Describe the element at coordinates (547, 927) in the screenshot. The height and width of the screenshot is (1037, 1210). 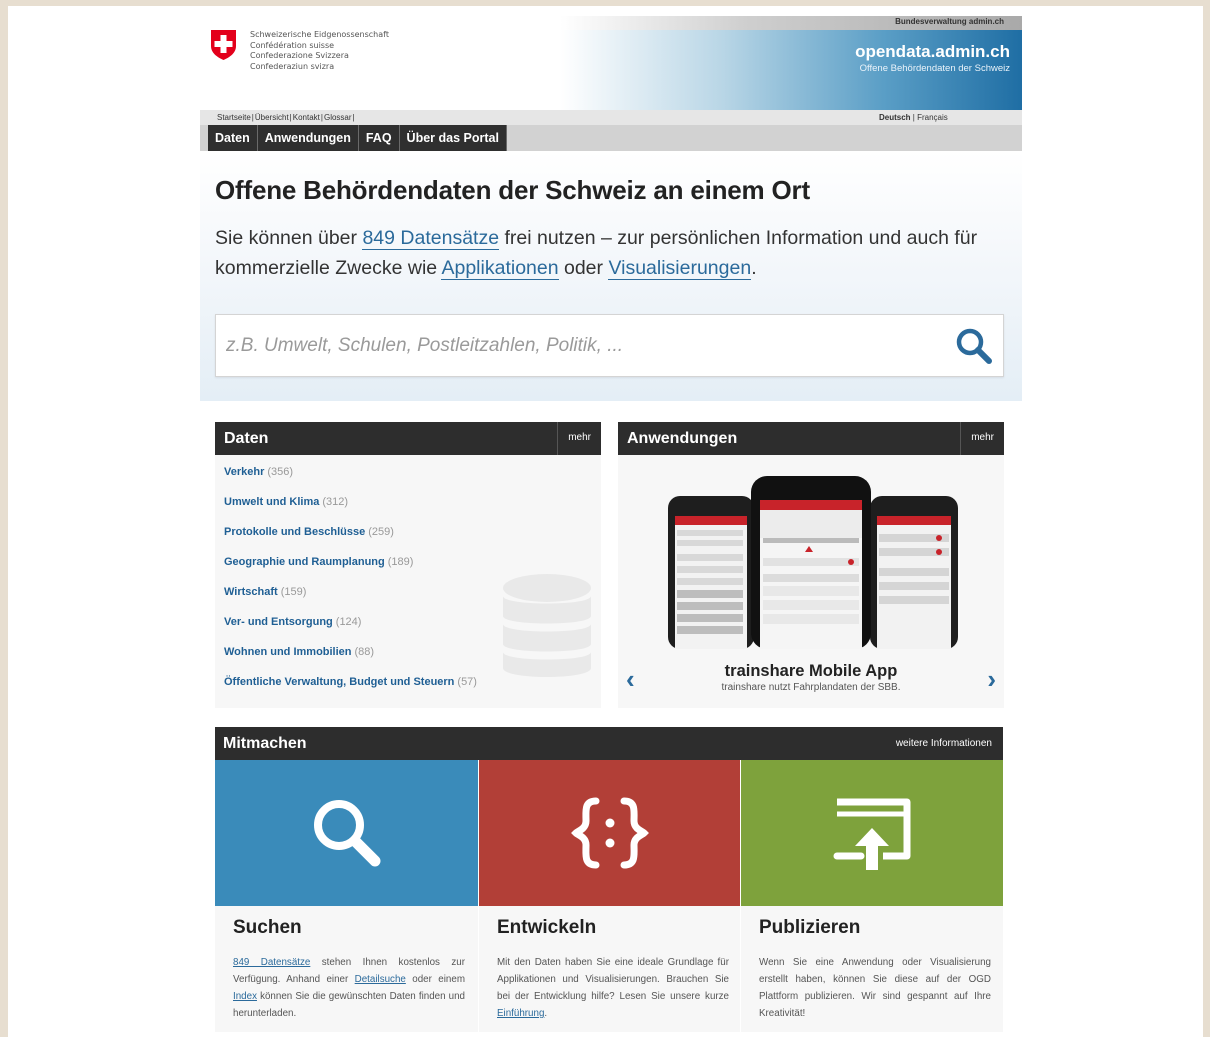
I see `entwickeln-title: Entwickeln` at that location.